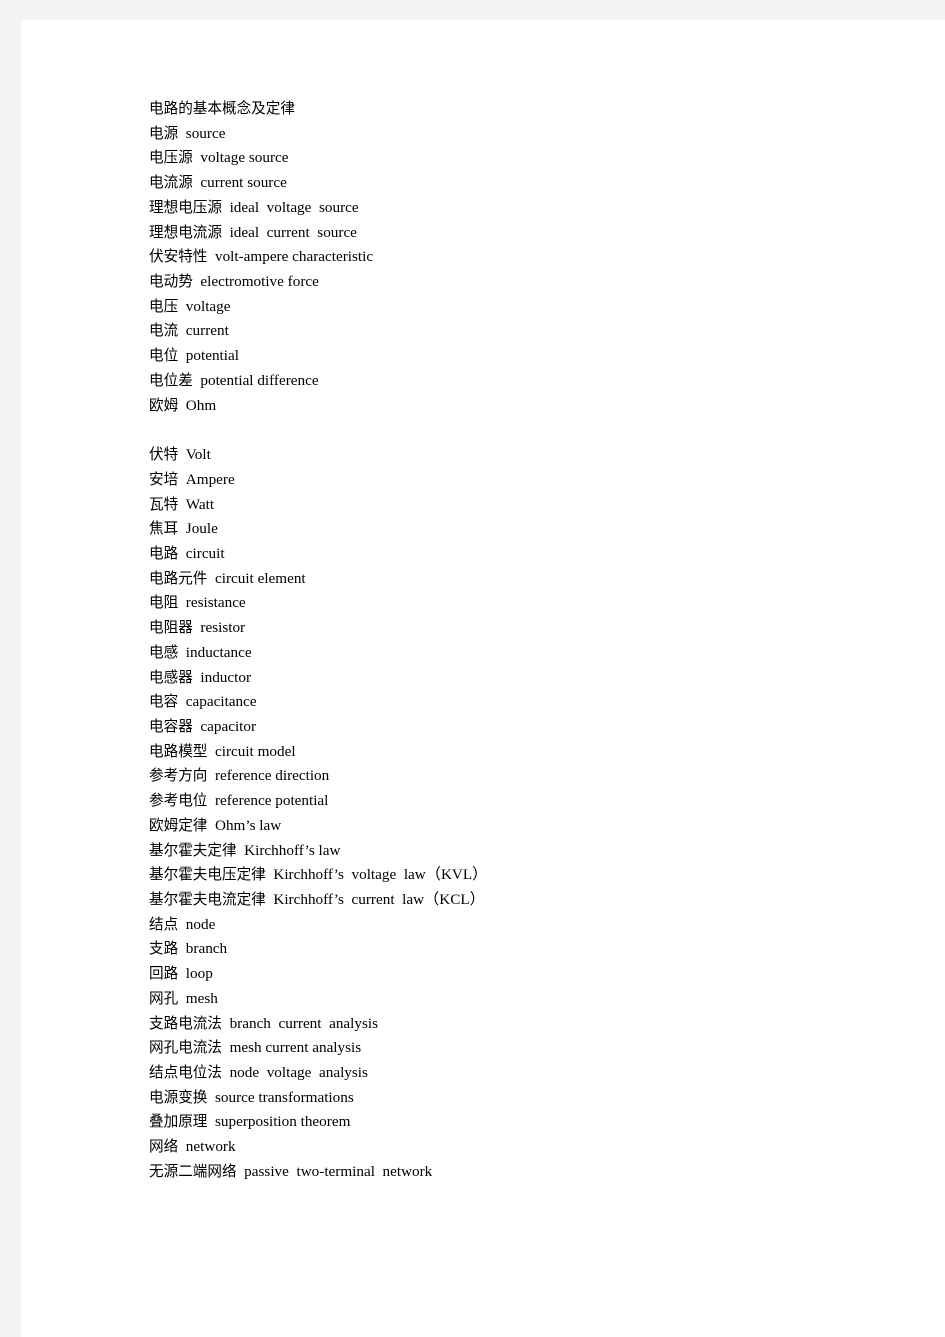 This screenshot has width=945, height=1337. What do you see at coordinates (171, 677) in the screenshot?
I see `term-chinese: 电感器` at bounding box center [171, 677].